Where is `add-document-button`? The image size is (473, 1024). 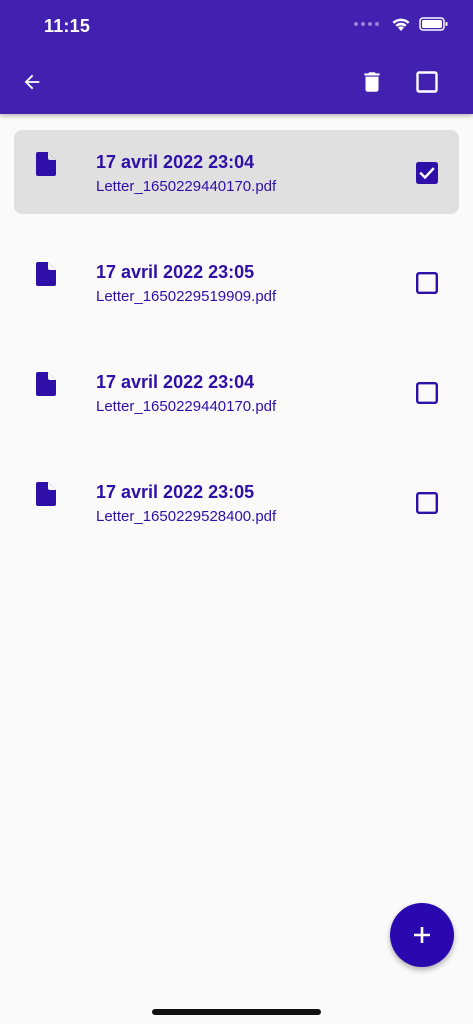
add-document-button is located at coordinates (422, 935).